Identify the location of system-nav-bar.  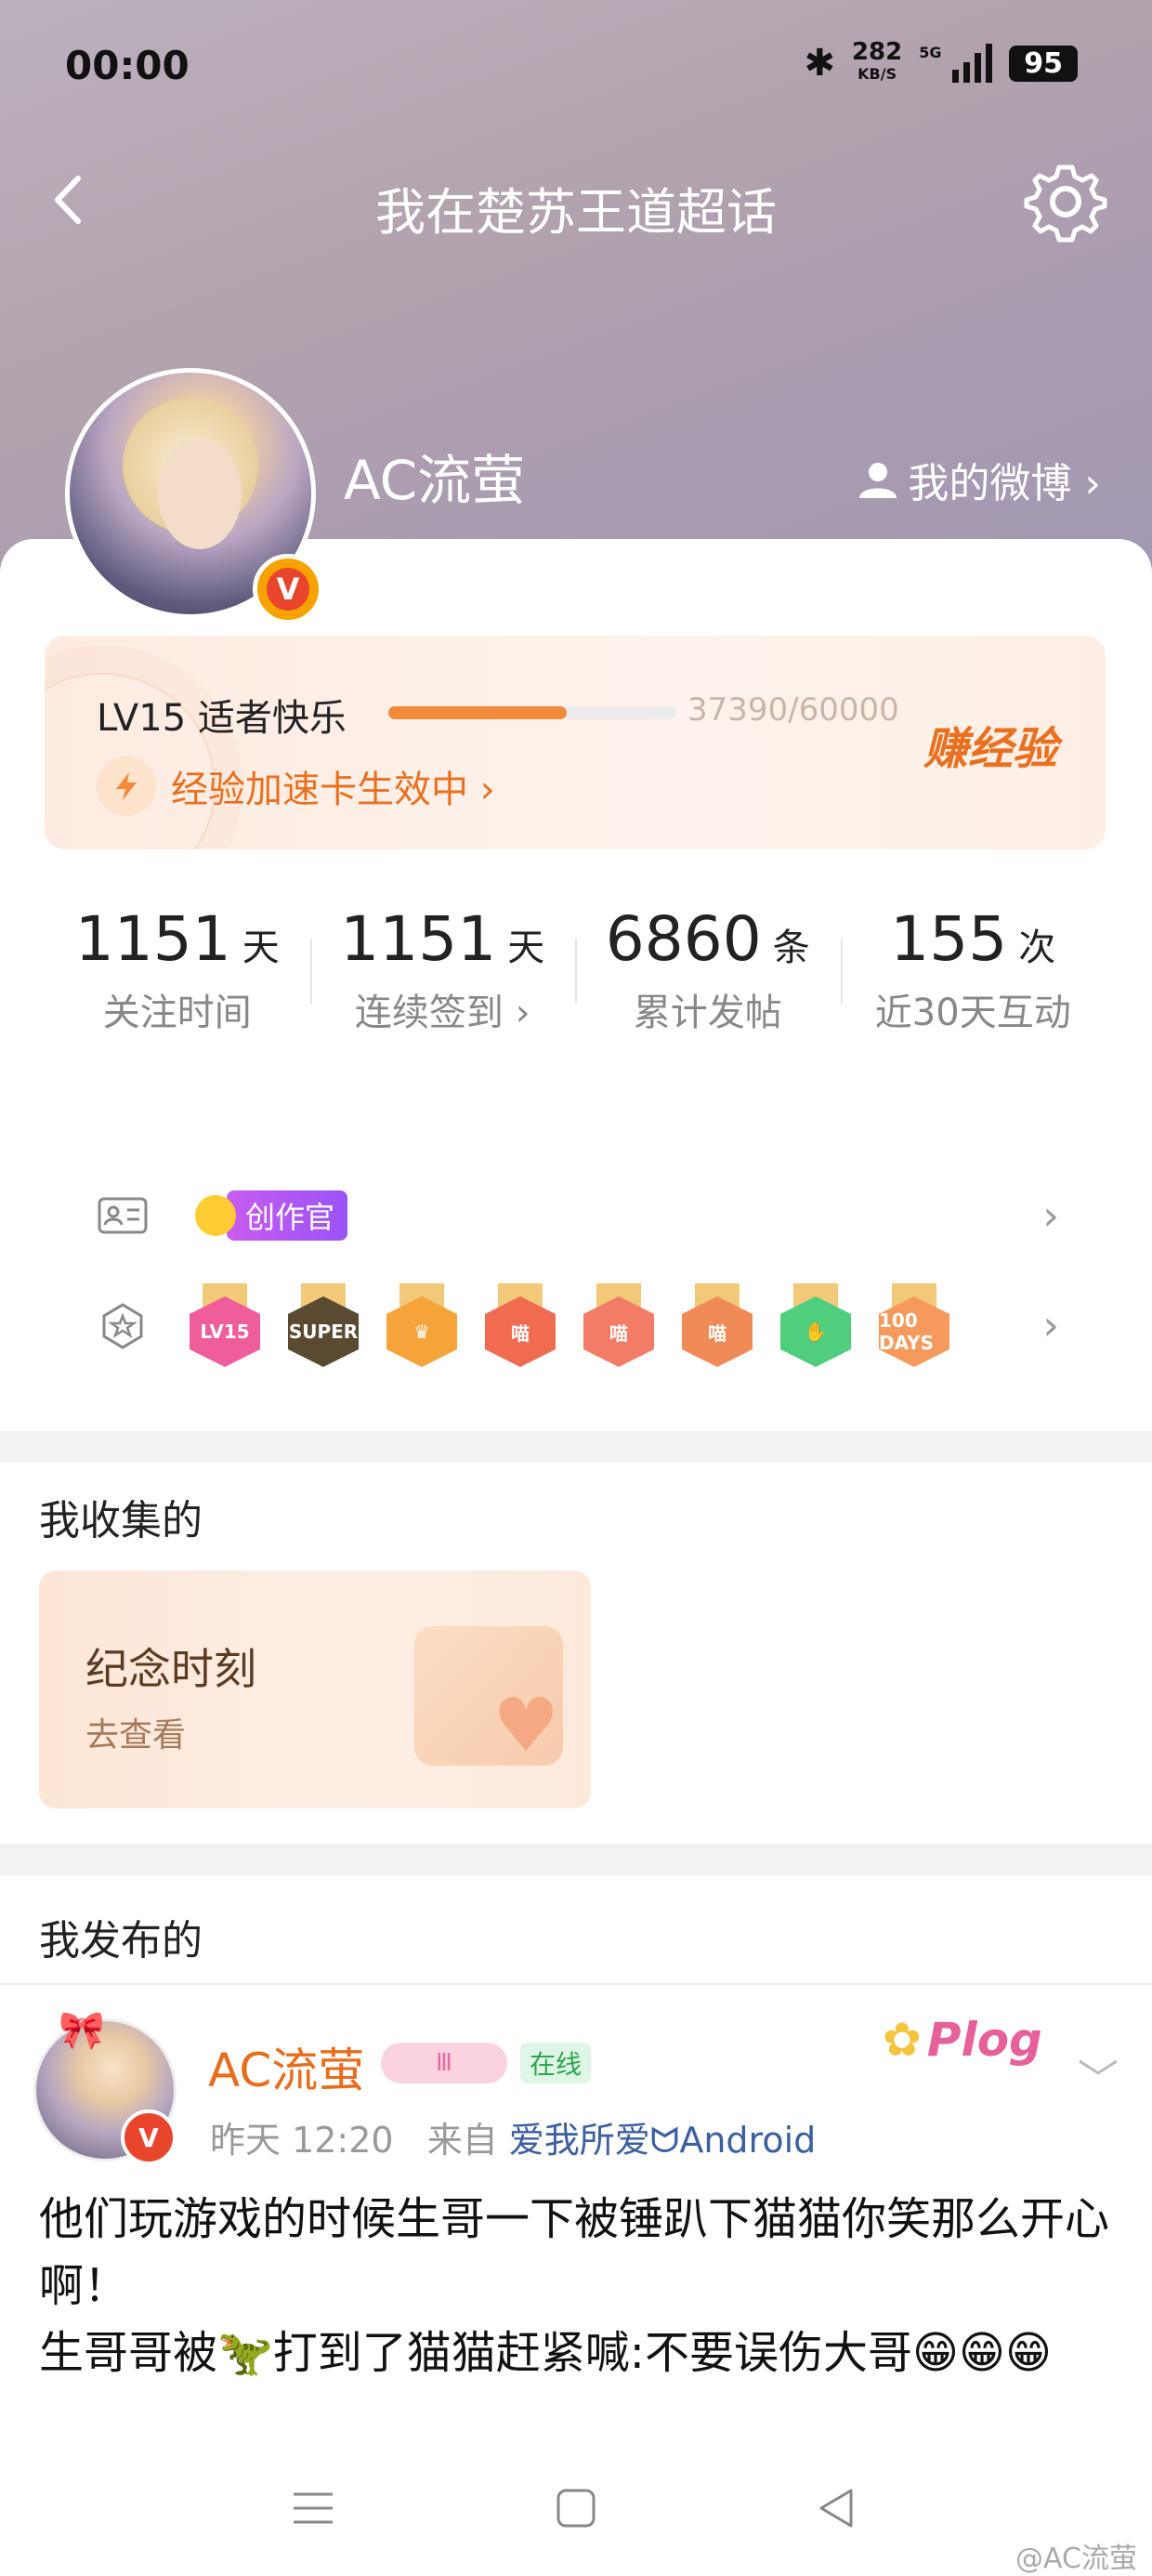
(576, 2509).